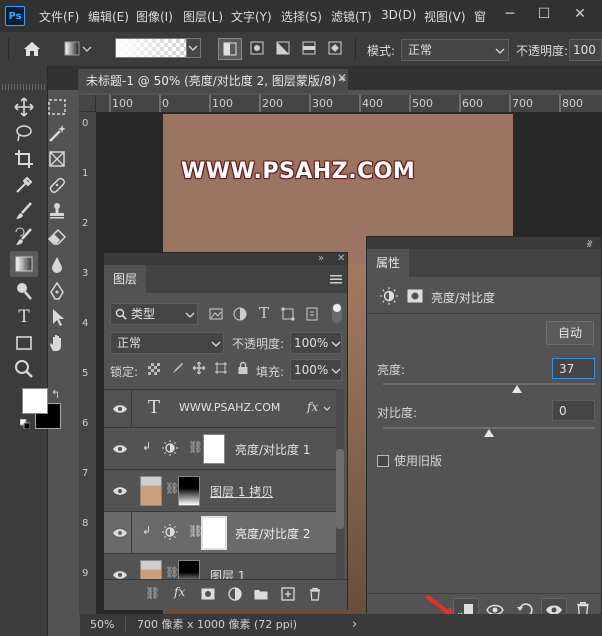 The height and width of the screenshot is (636, 602). I want to click on layers-scrollbar, so click(340, 484).